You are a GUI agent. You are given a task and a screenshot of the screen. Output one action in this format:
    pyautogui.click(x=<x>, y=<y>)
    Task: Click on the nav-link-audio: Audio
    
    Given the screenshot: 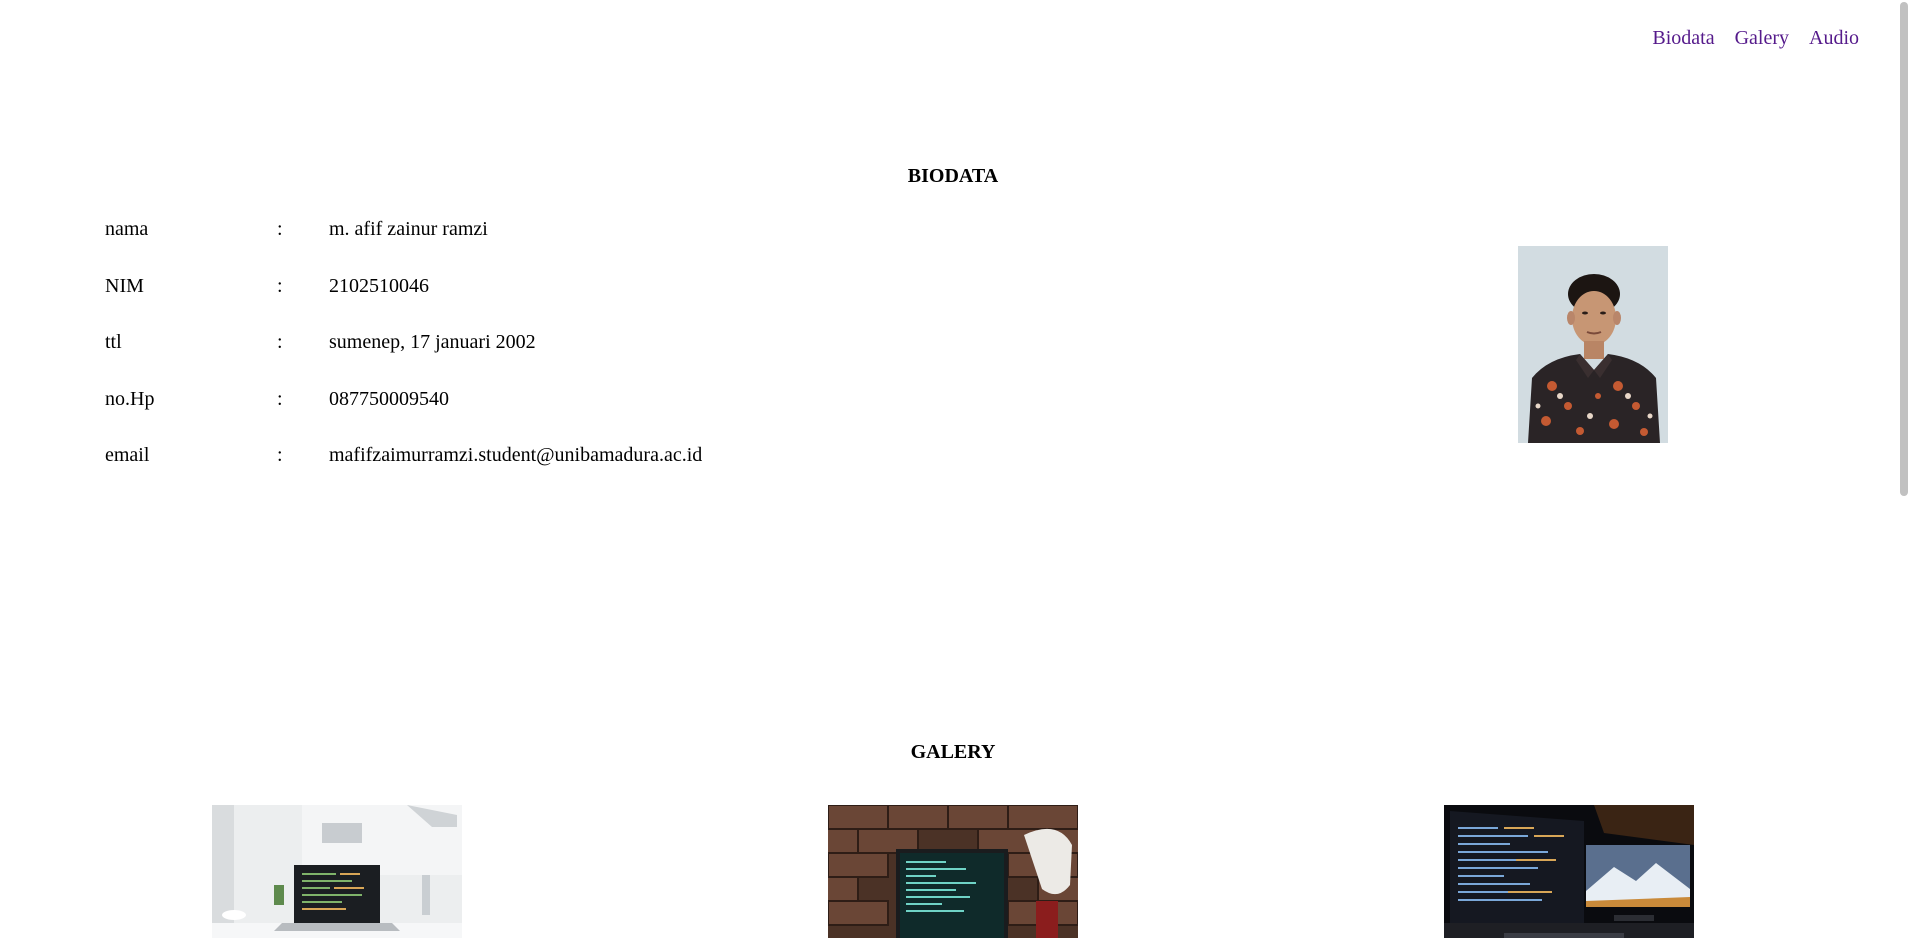 What is the action you would take?
    pyautogui.click(x=1834, y=38)
    